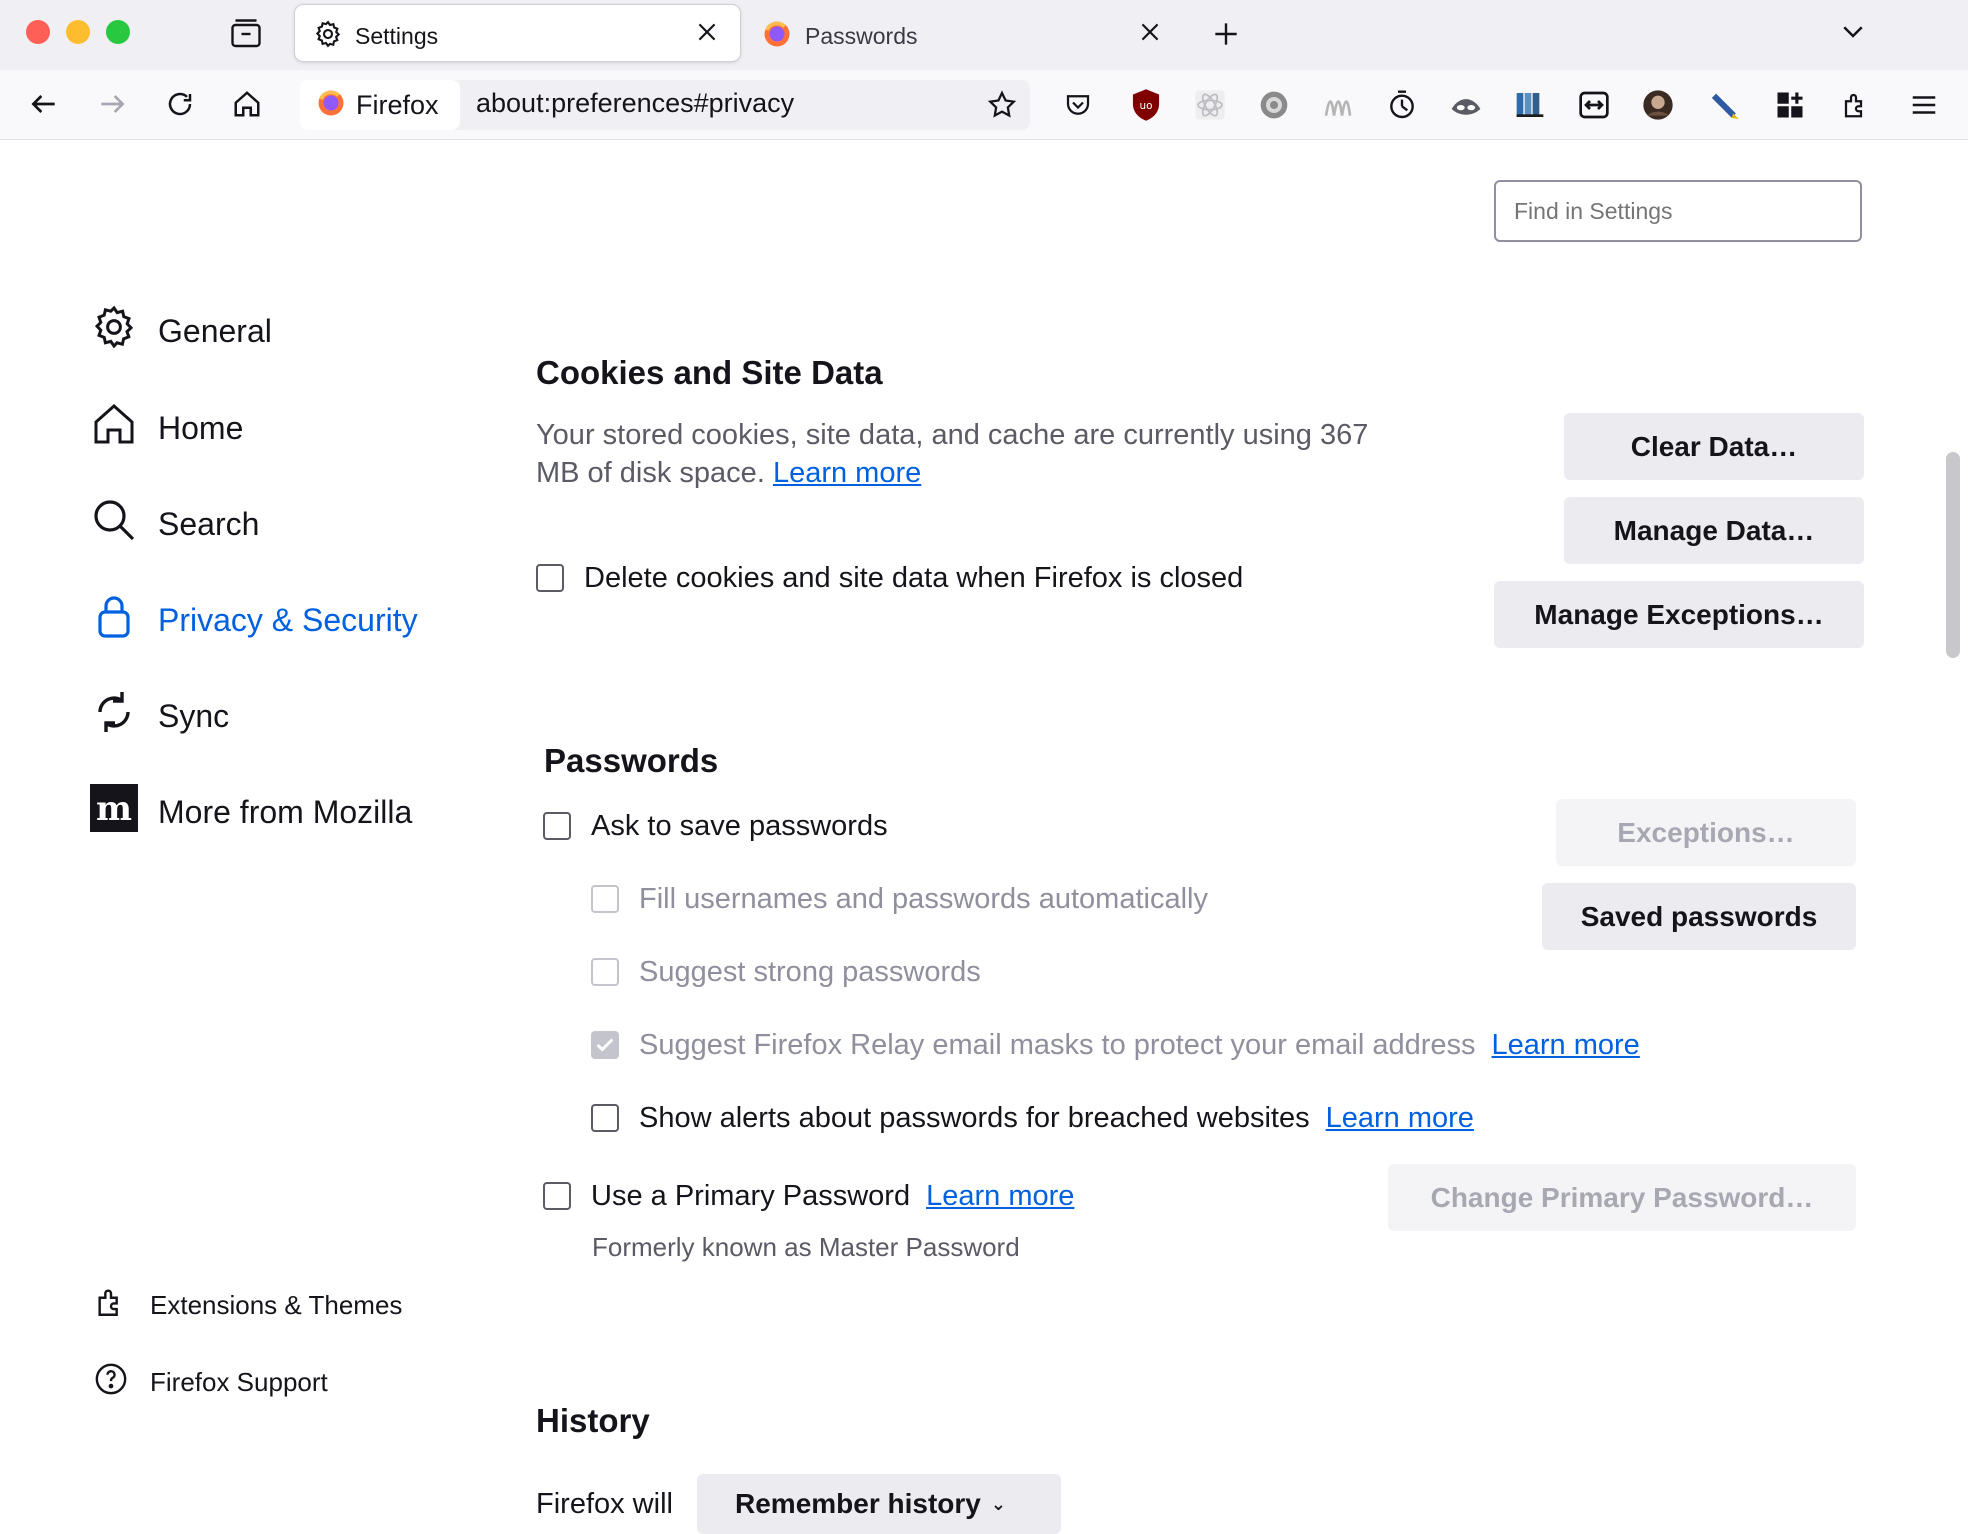 This screenshot has width=1968, height=1534. I want to click on checkbox-label: Suggest strong passwords, so click(810, 972).